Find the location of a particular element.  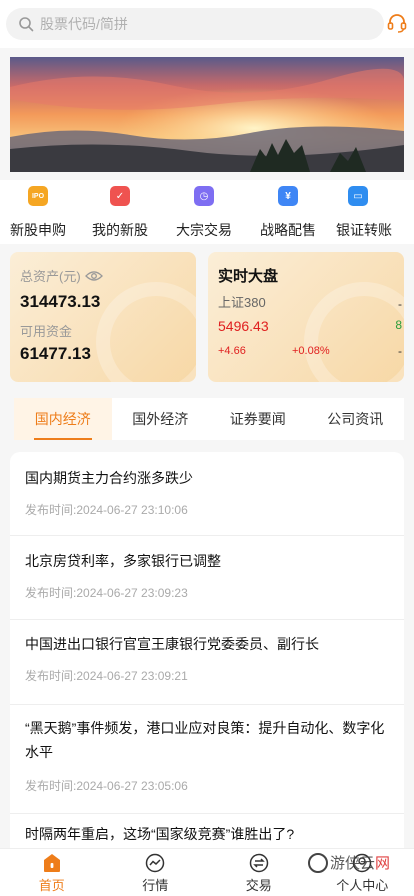

market-card: 实时大盘 上证380 5496.43 +4.66 +0.08% - 8 - is located at coordinates (306, 317).